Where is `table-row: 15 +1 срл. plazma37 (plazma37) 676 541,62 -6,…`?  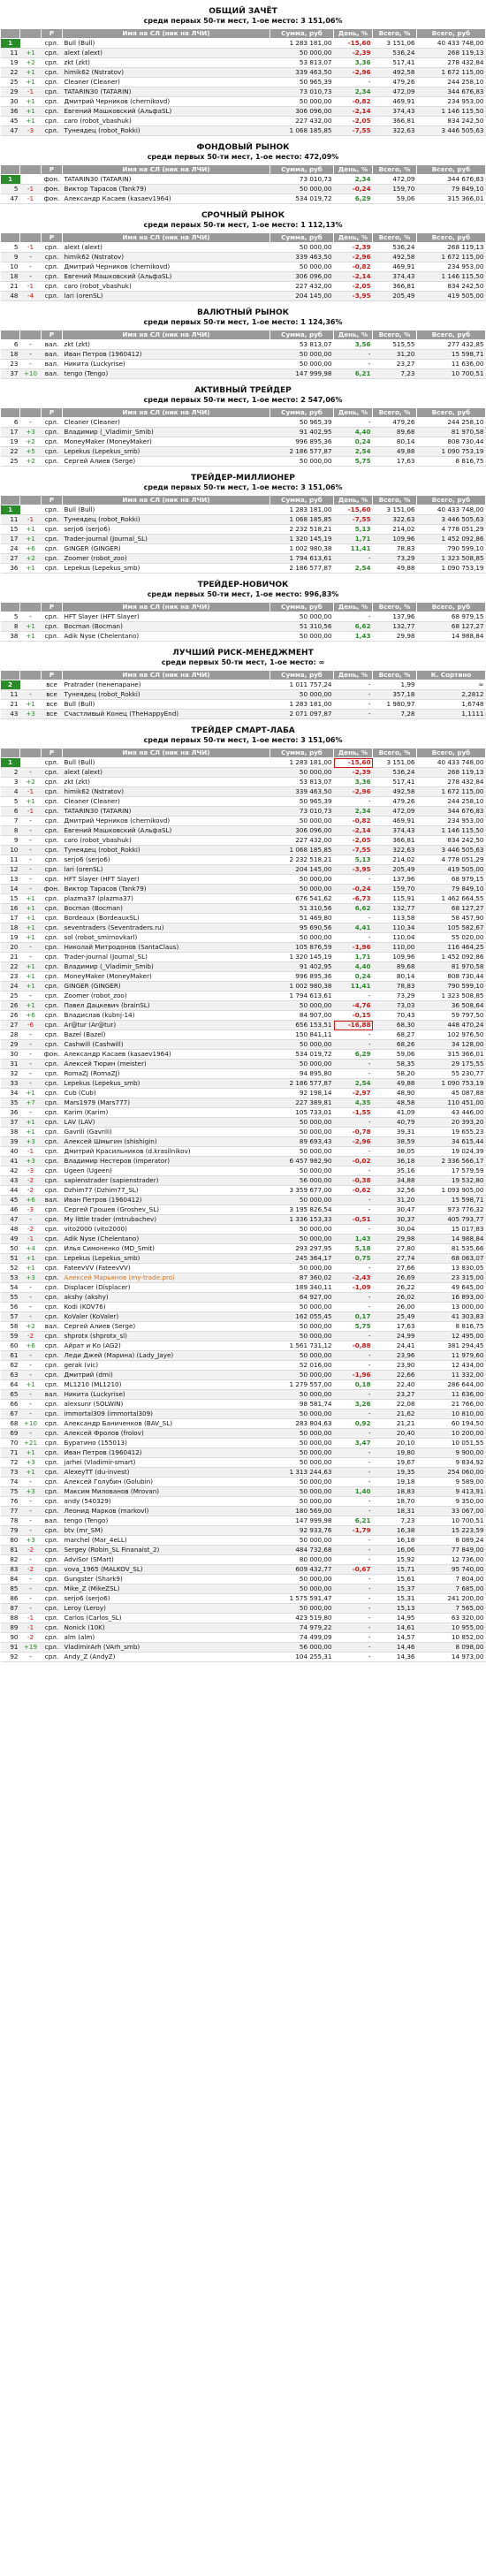 table-row: 15 +1 срл. plazma37 (plazma37) 676 541,62 -6,… is located at coordinates (243, 898).